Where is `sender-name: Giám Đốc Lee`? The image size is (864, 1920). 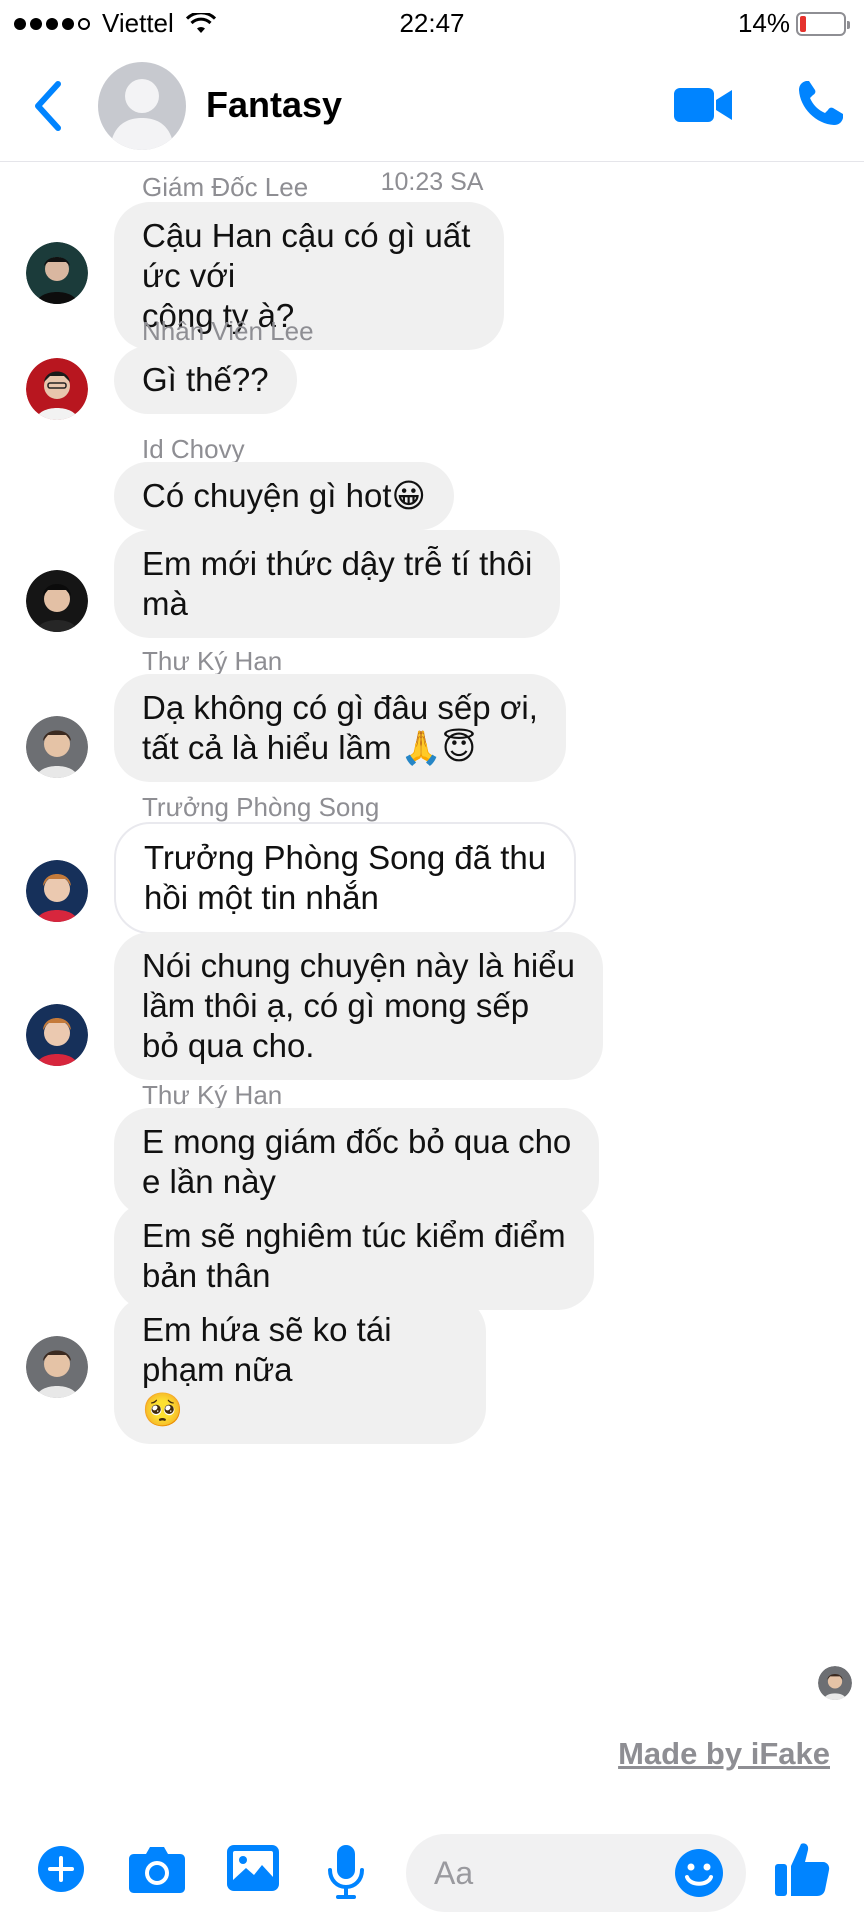 sender-name: Giám Đốc Lee is located at coordinates (225, 187).